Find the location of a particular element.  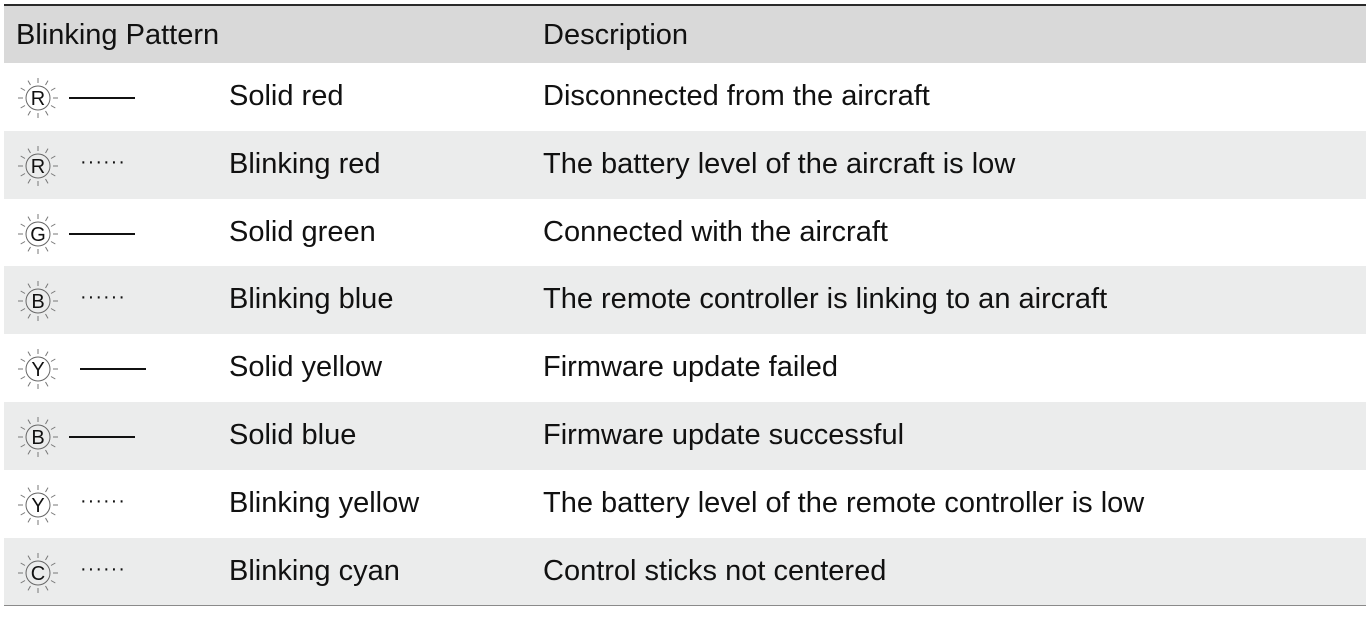

header-description: Description is located at coordinates (616, 35).